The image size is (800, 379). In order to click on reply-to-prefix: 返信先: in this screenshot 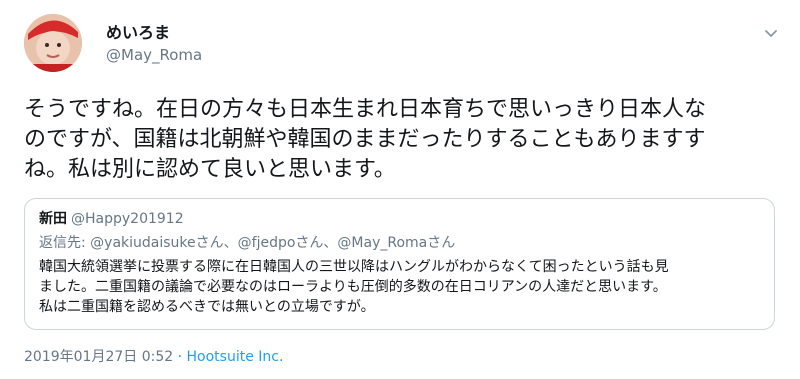, I will do `click(65, 243)`.